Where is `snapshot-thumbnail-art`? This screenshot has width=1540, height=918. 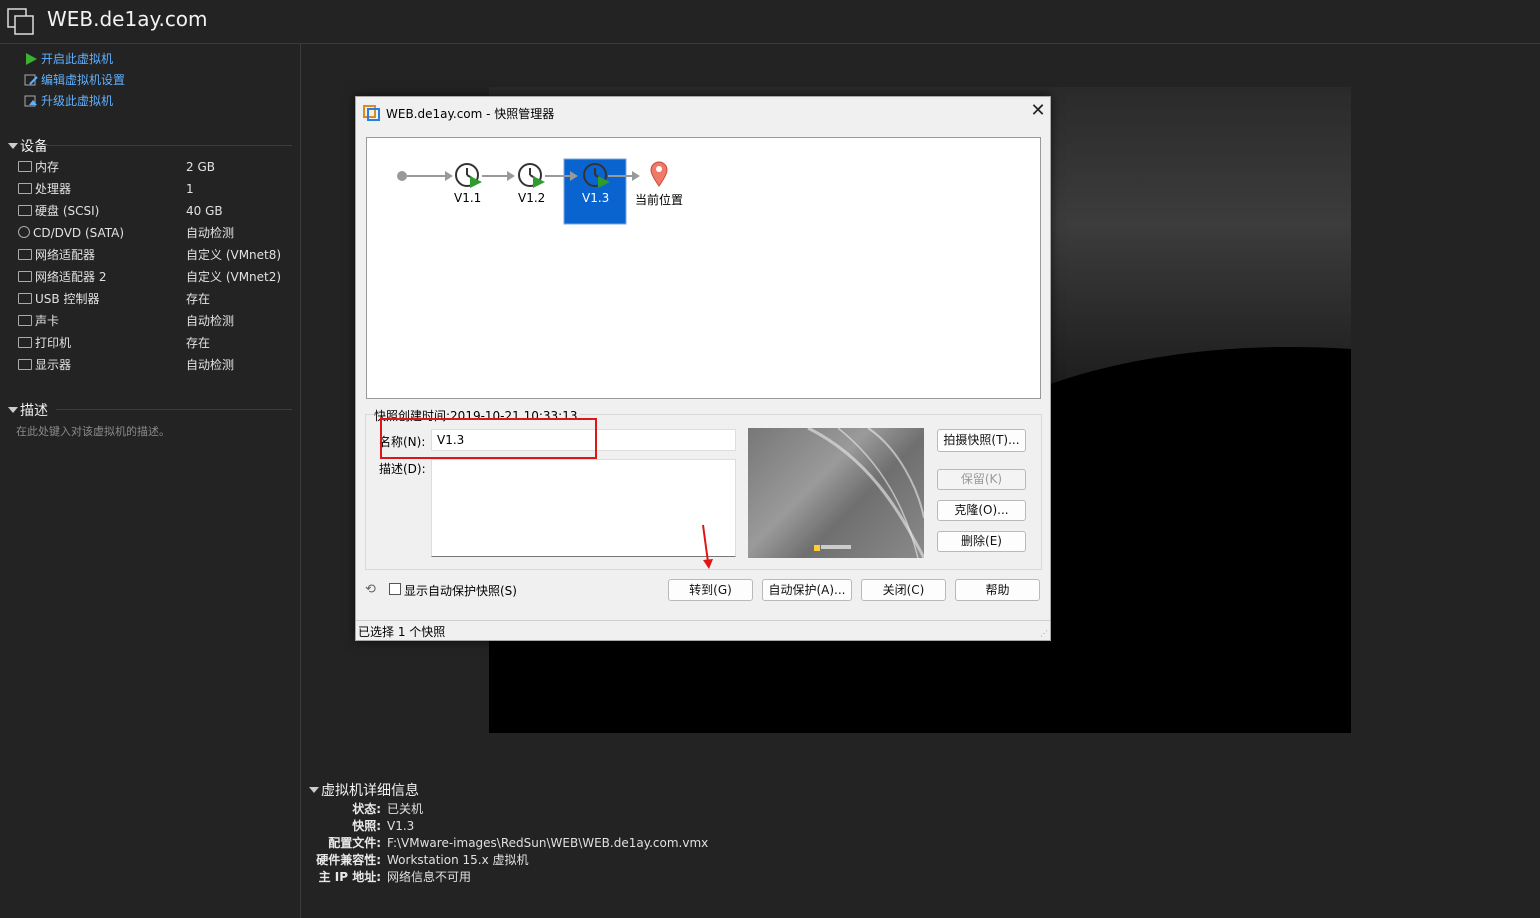
snapshot-thumbnail-art is located at coordinates (865, 493).